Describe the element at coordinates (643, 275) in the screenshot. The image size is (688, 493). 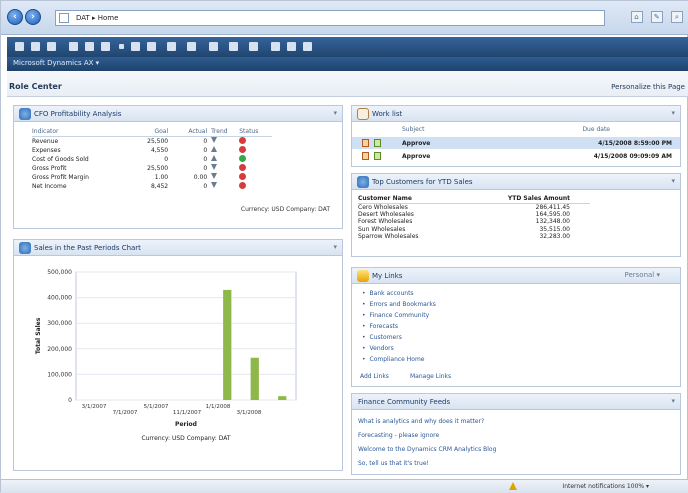
I see `mylinks-scope-select: Personal ▾` at that location.